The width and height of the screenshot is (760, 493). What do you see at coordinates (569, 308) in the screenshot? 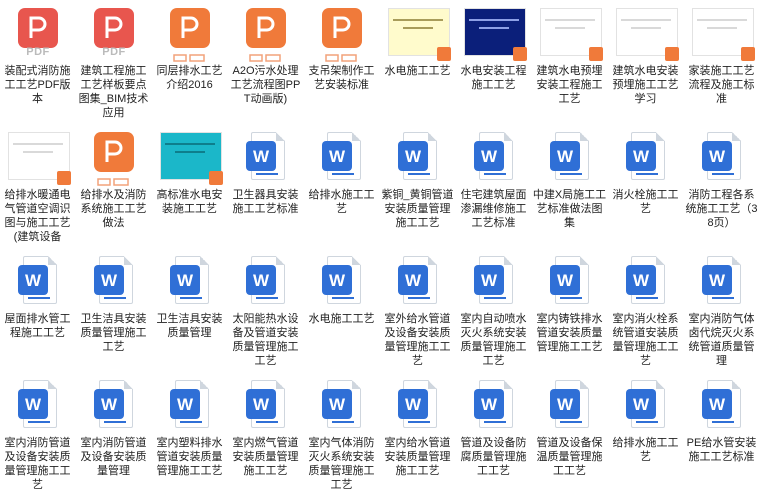
I see `file-item: 室内铸铁排水管道安装质量管理施工工艺` at bounding box center [569, 308].